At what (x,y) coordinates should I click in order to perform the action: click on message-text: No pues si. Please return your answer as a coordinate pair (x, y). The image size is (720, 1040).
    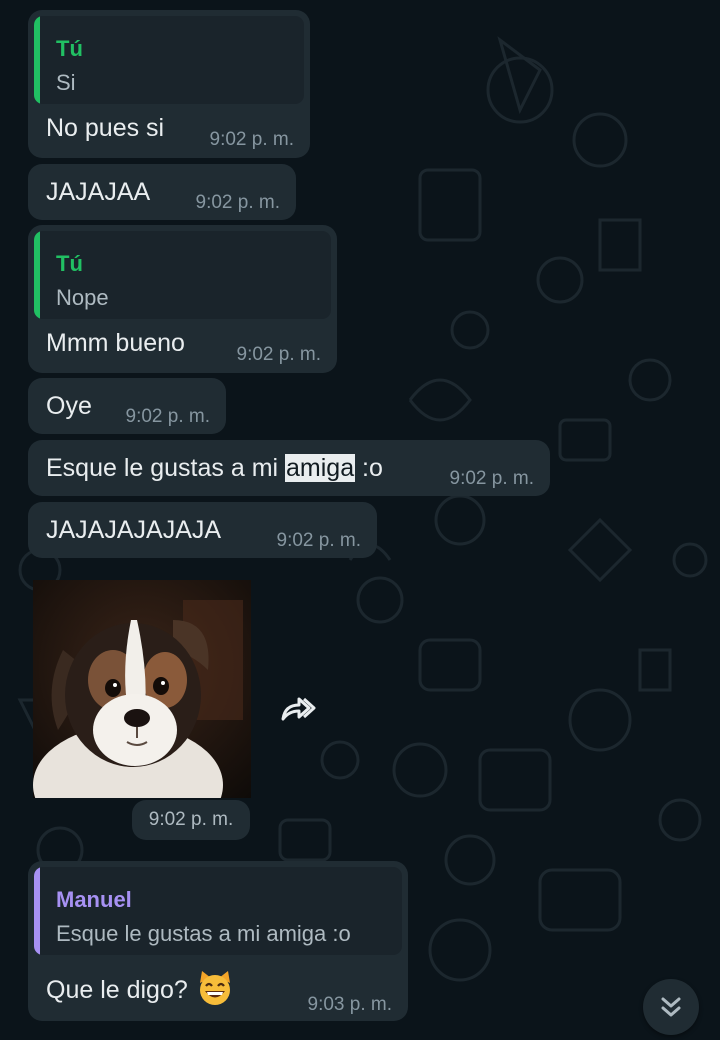
    Looking at the image, I should click on (105, 128).